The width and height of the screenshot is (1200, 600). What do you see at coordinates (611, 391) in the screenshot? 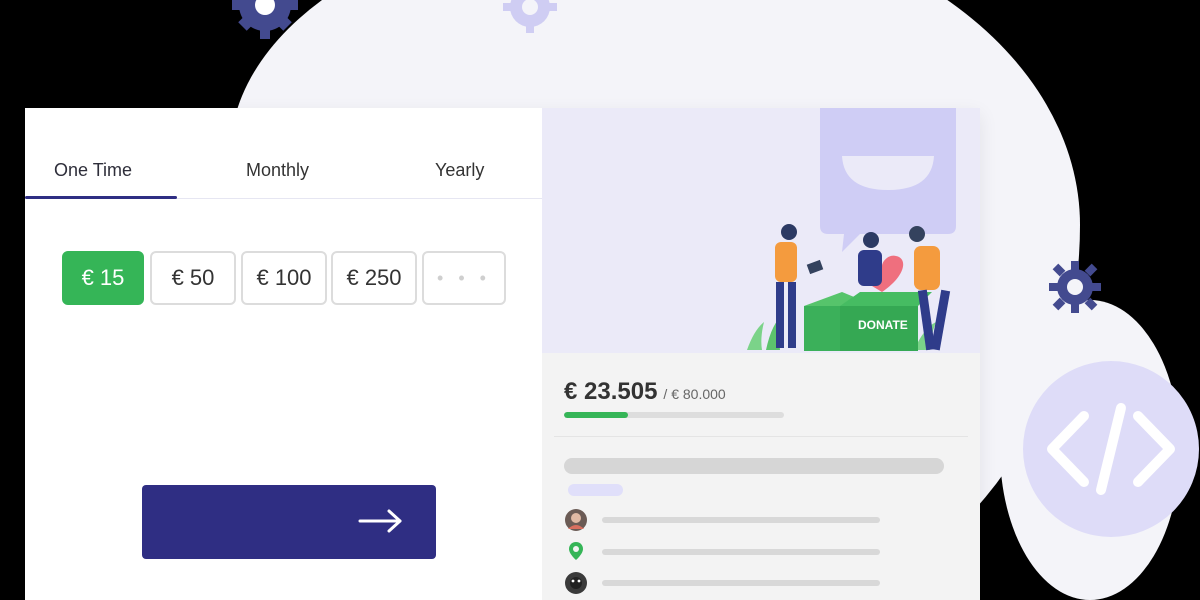
I see `raised-value: € 23.505` at bounding box center [611, 391].